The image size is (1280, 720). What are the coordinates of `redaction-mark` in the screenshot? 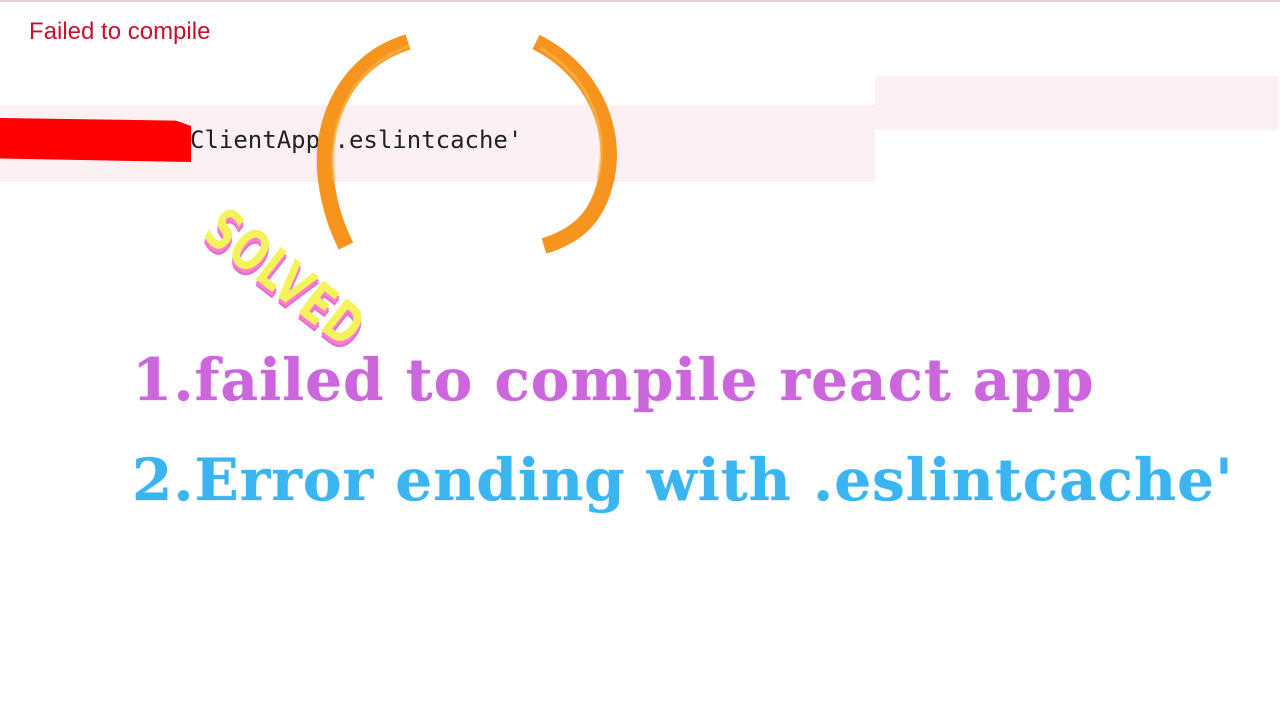 It's located at (95, 140).